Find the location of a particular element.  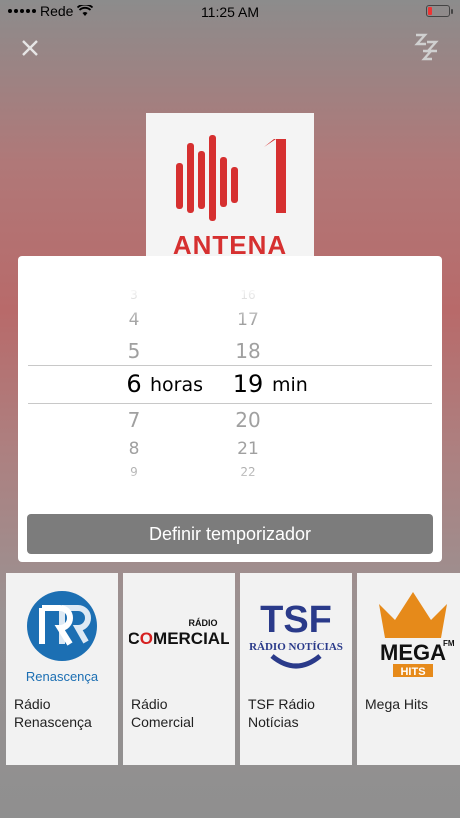

minutes-option: 21 is located at coordinates (248, 449).